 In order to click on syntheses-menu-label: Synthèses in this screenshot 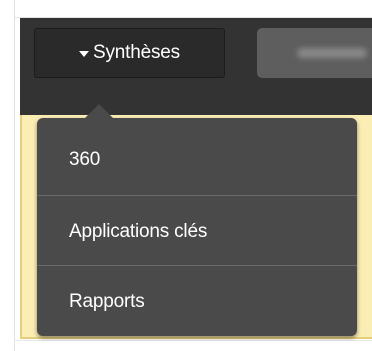, I will do `click(136, 52)`.